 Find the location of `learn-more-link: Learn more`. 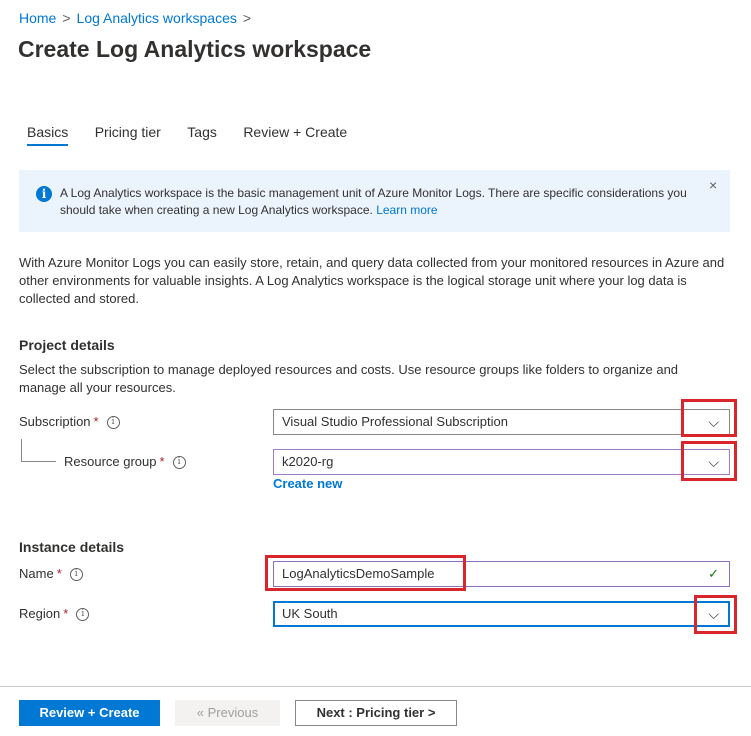

learn-more-link: Learn more is located at coordinates (406, 210).